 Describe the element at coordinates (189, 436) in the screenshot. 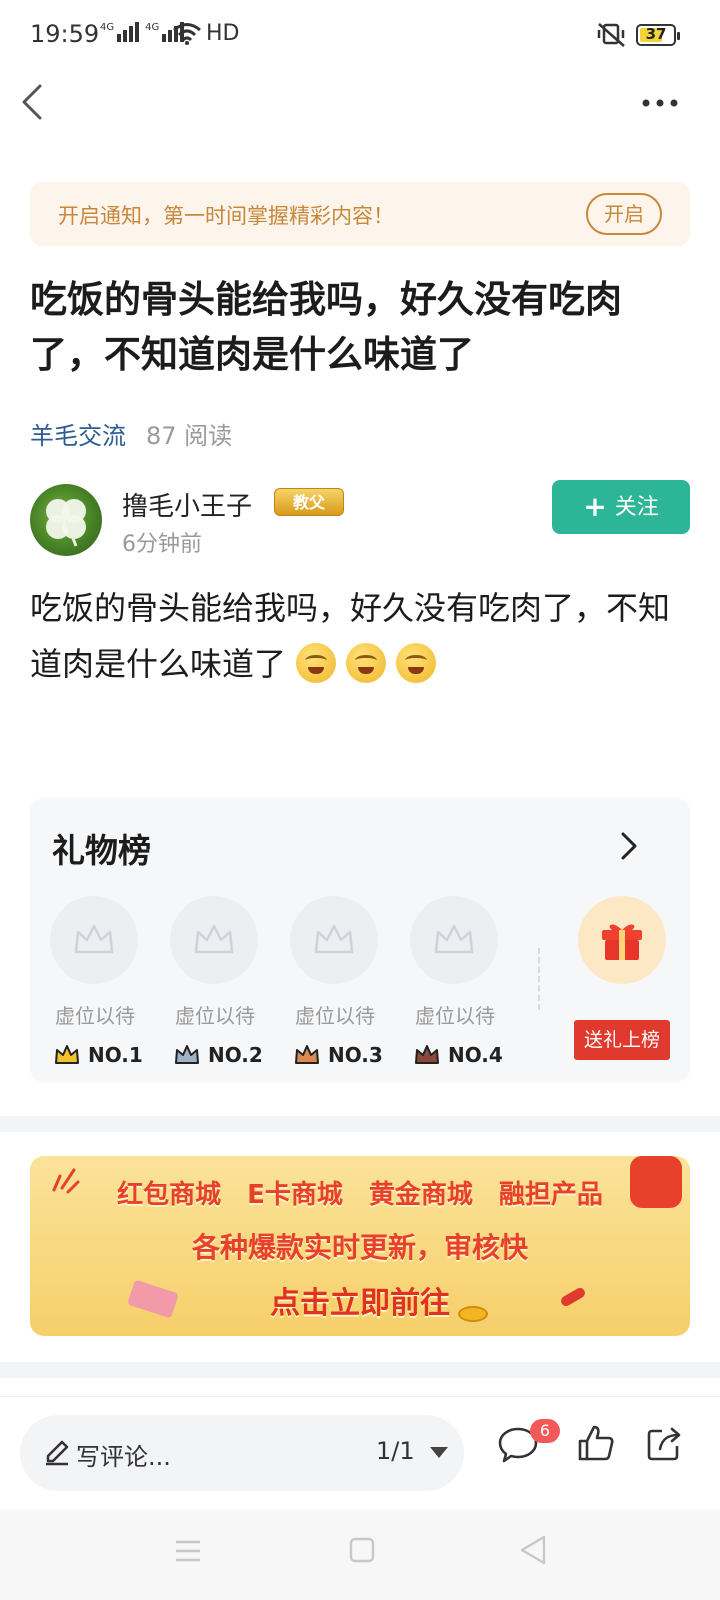

I see `read-count: 87 阅读` at that location.